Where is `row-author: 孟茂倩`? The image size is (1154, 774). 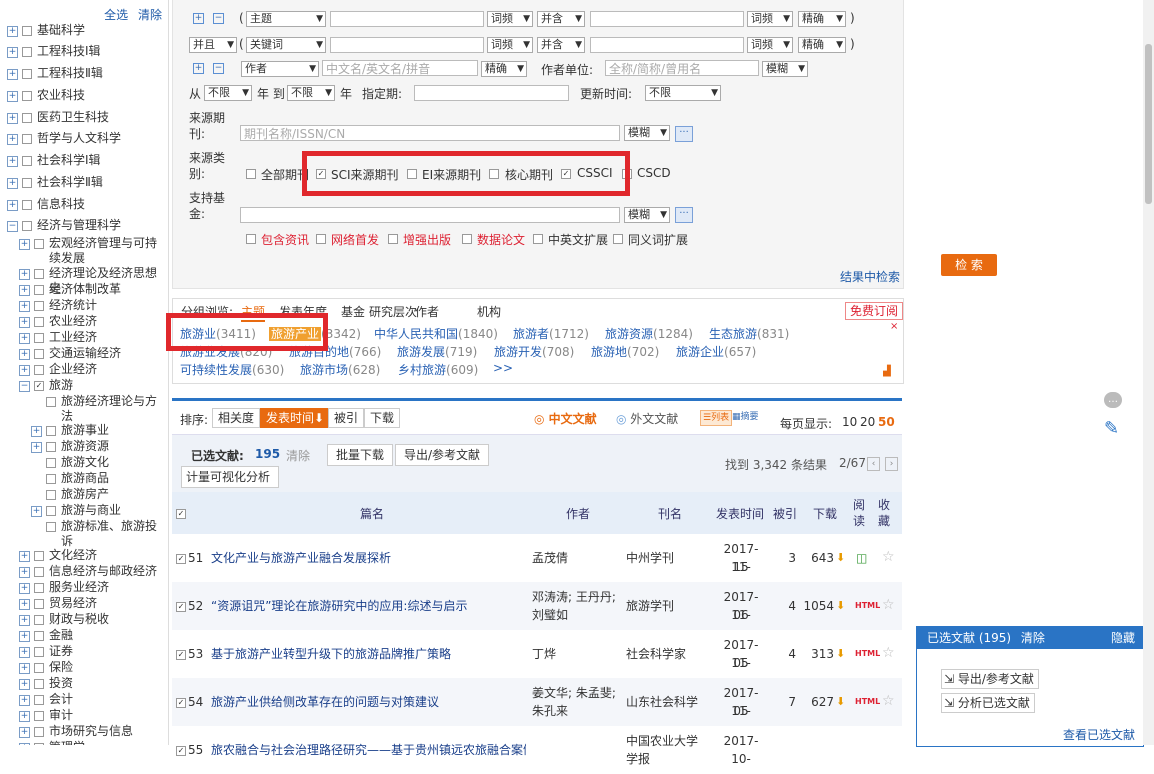 row-author: 孟茂倩 is located at coordinates (576, 558).